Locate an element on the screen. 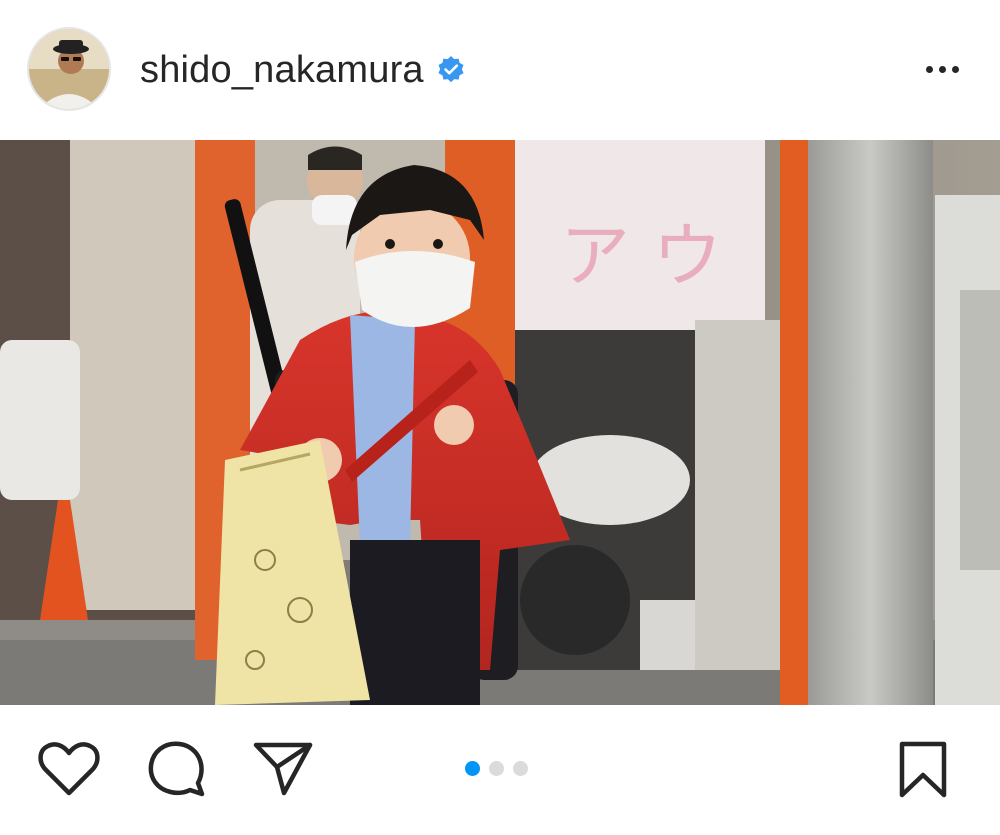 The width and height of the screenshot is (1000, 835). username-link: shido_nakamura is located at coordinates (282, 70).